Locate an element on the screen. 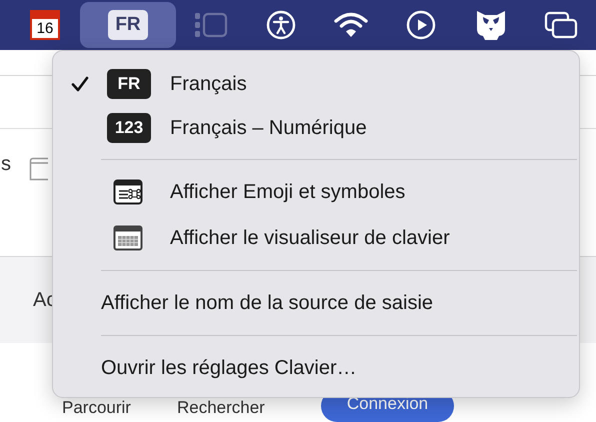  input-source-item: 123 Français – Numérique is located at coordinates (316, 128).